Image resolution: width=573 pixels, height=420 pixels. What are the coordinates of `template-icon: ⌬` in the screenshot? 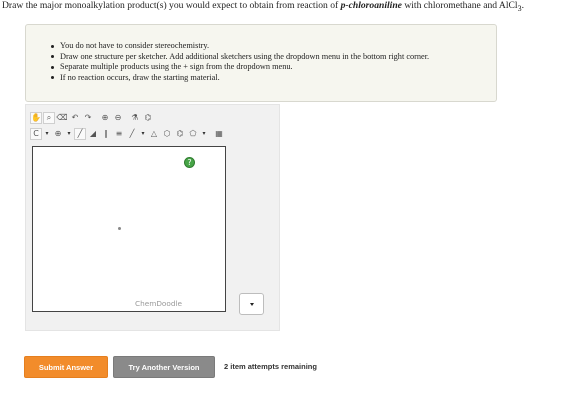 It's located at (148, 118).